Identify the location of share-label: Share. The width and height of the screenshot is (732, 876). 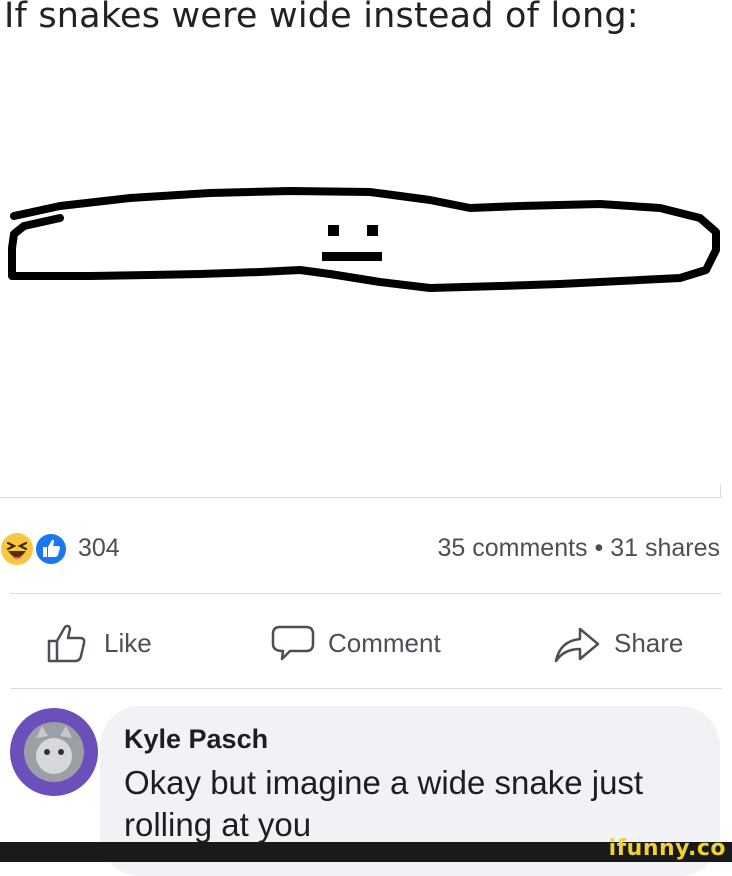
(649, 642).